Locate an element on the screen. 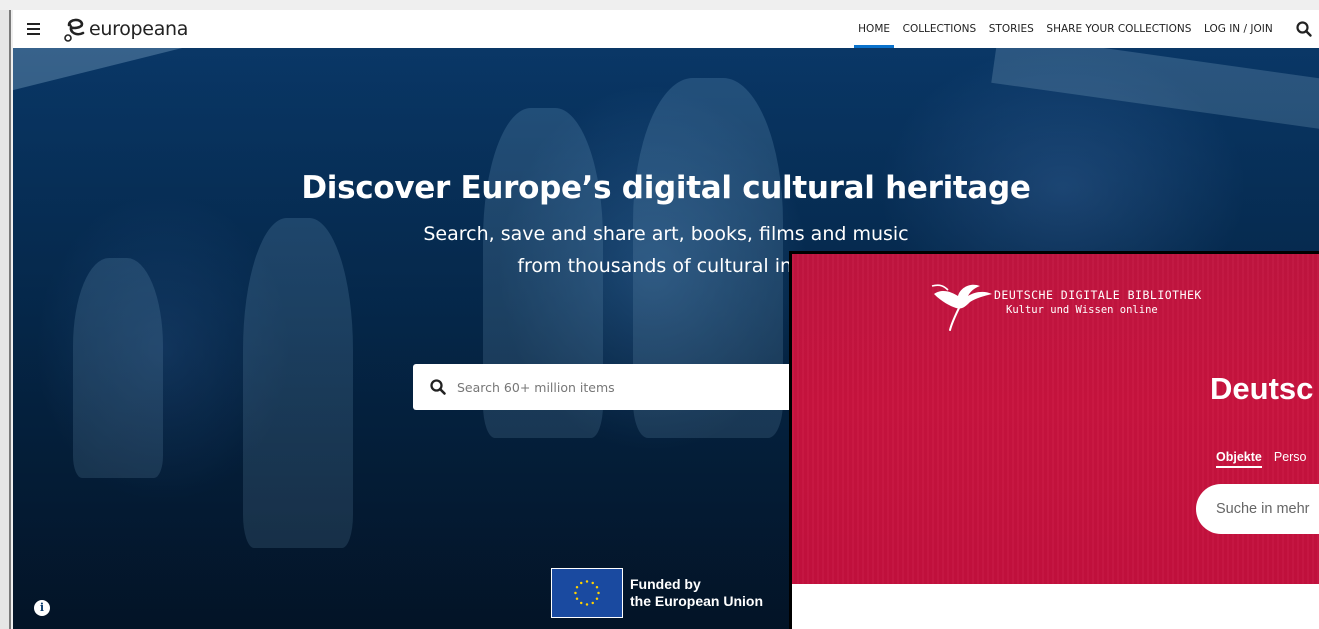  hamburger-menu-icon is located at coordinates (35, 29).